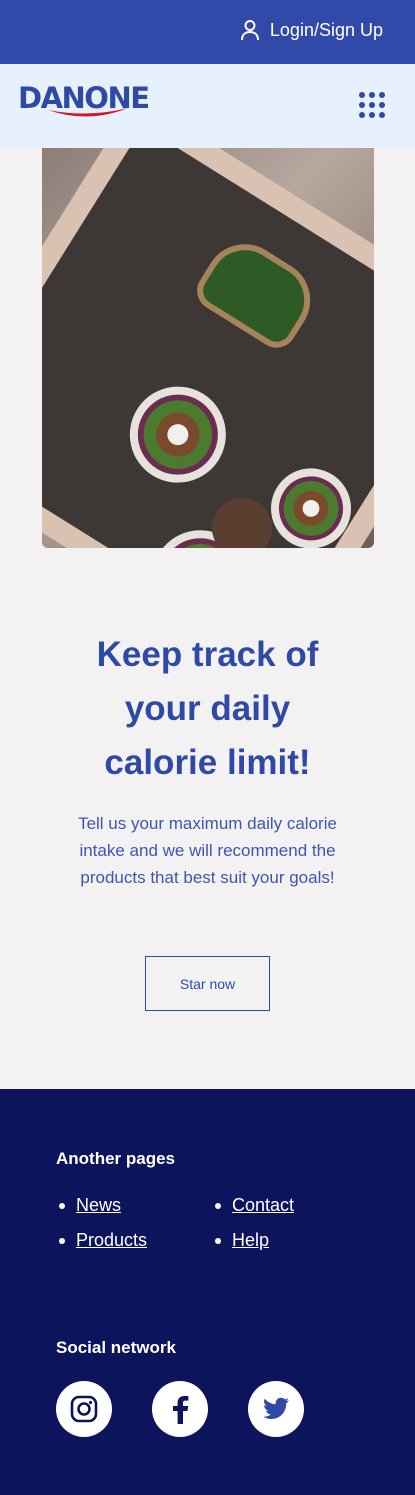 The height and width of the screenshot is (1495, 415). What do you see at coordinates (207, 983) in the screenshot?
I see `start-now-button: Star now` at bounding box center [207, 983].